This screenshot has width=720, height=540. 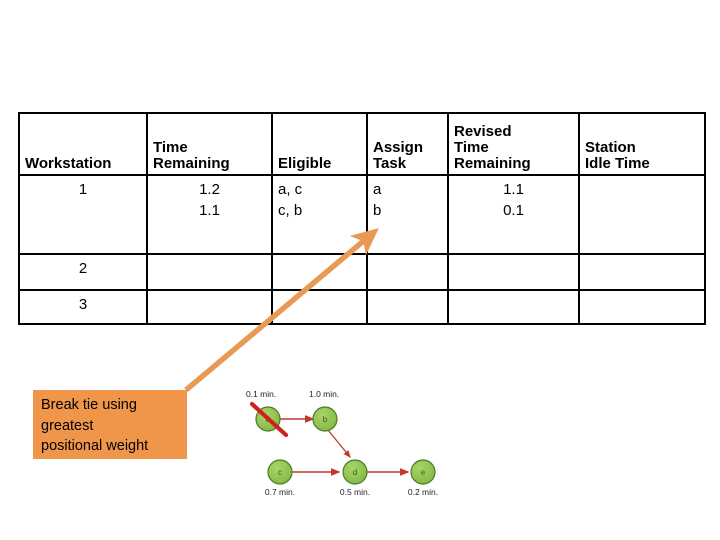 I want to click on cell-line: a, so click(x=377, y=189).